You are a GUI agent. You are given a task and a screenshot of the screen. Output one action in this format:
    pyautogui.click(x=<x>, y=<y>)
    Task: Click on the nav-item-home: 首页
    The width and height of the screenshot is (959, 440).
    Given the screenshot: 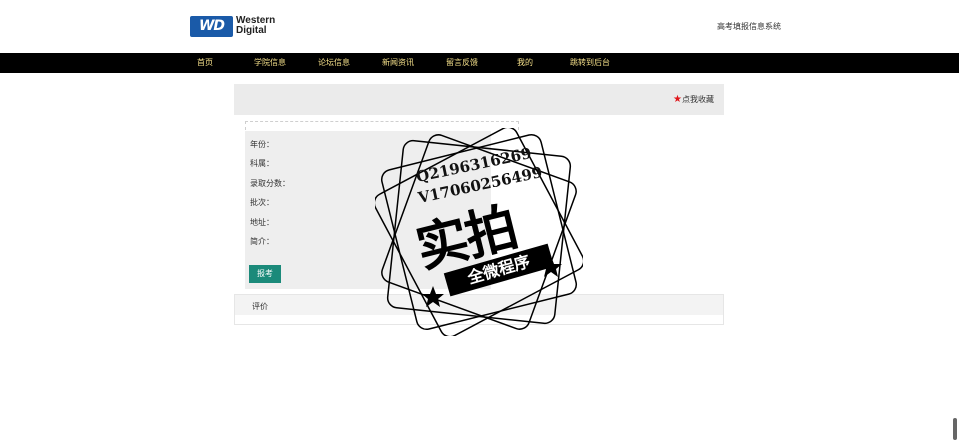 What is the action you would take?
    pyautogui.click(x=205, y=63)
    